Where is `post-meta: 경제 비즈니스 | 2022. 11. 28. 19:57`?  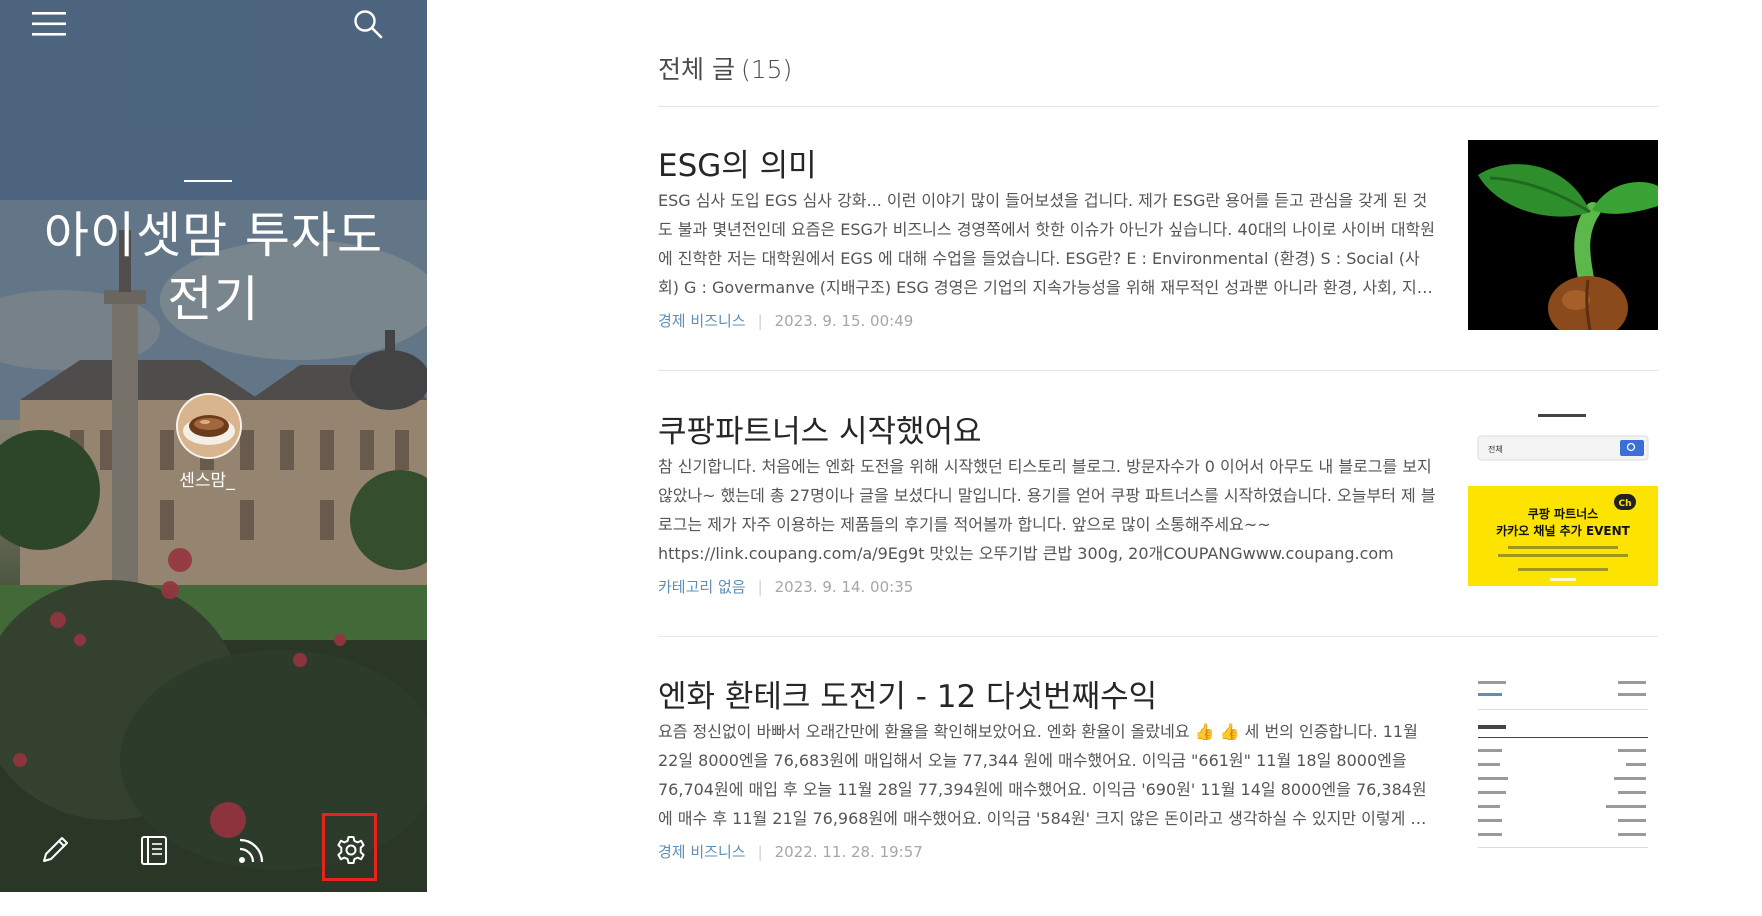
post-meta: 경제 비즈니스 | 2022. 11. 28. 19:57 is located at coordinates (790, 851).